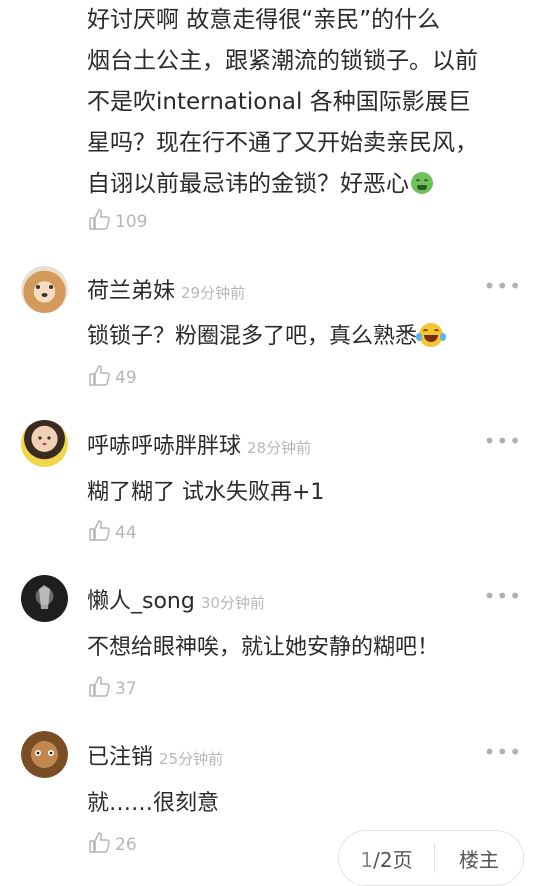  Describe the element at coordinates (232, 603) in the screenshot. I see `timestamp: 30分钟前` at that location.